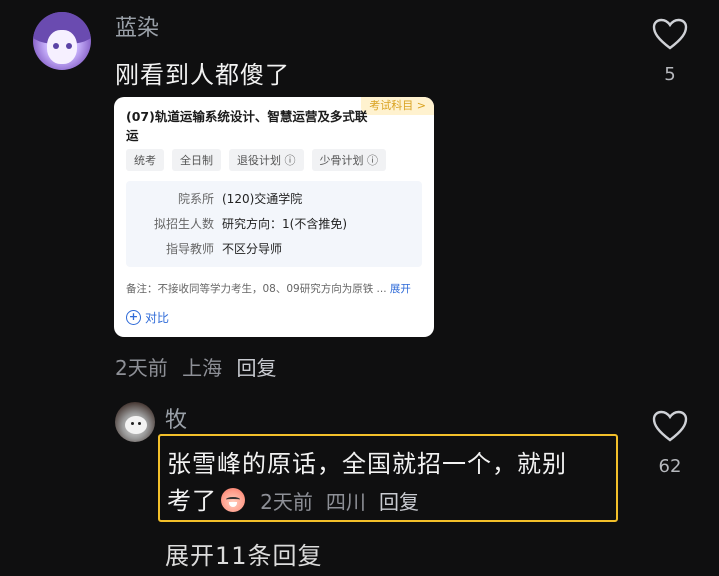 The height and width of the screenshot is (576, 719). I want to click on plus-circle-icon: +, so click(133, 317).